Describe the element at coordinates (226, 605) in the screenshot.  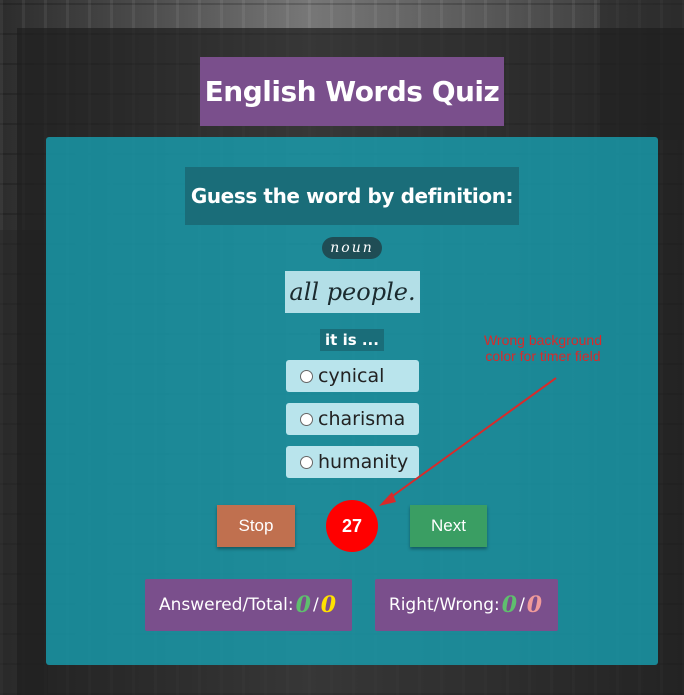
I see `answered-total-label: Answered/Total:` at that location.